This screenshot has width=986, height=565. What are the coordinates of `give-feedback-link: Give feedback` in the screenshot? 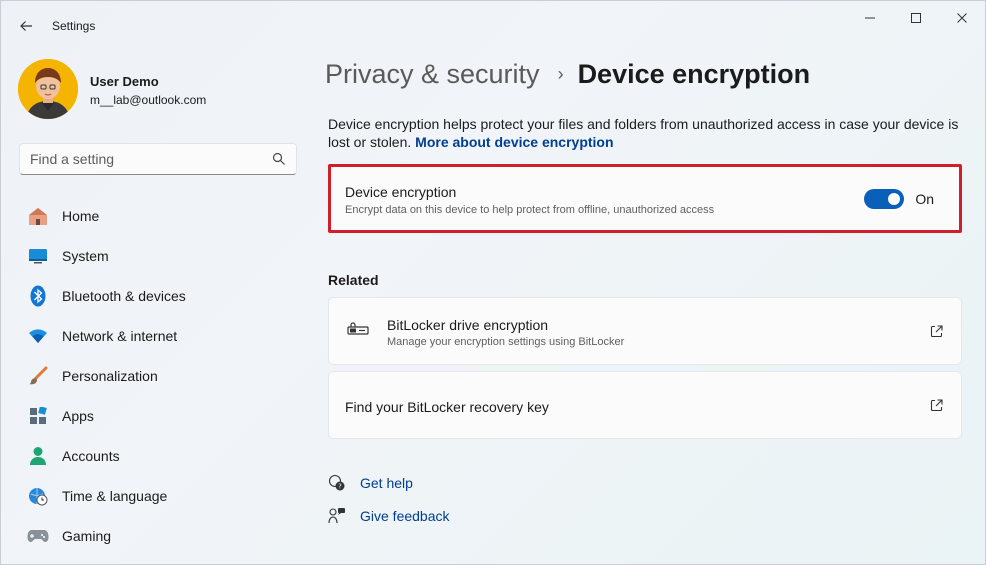 It's located at (389, 516).